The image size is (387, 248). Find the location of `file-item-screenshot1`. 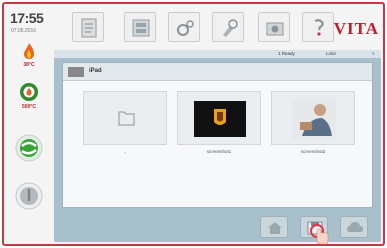

file-item-screenshot1 is located at coordinates (219, 118).